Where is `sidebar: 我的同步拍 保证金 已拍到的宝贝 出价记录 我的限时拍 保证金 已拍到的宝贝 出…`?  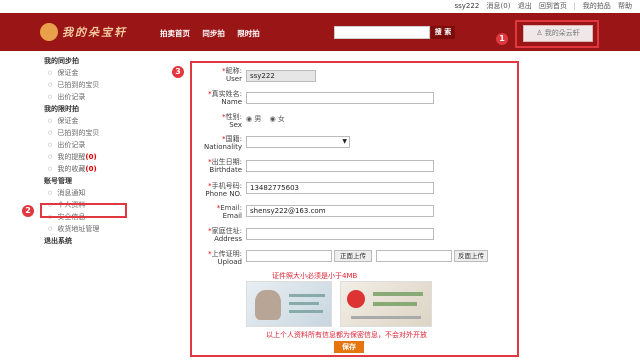
sidebar: 我的同步拍 保证金 已拍到的宝贝 出价记录 我的限时拍 保证金 已拍到的宝贝 出… is located at coordinates (104, 151).